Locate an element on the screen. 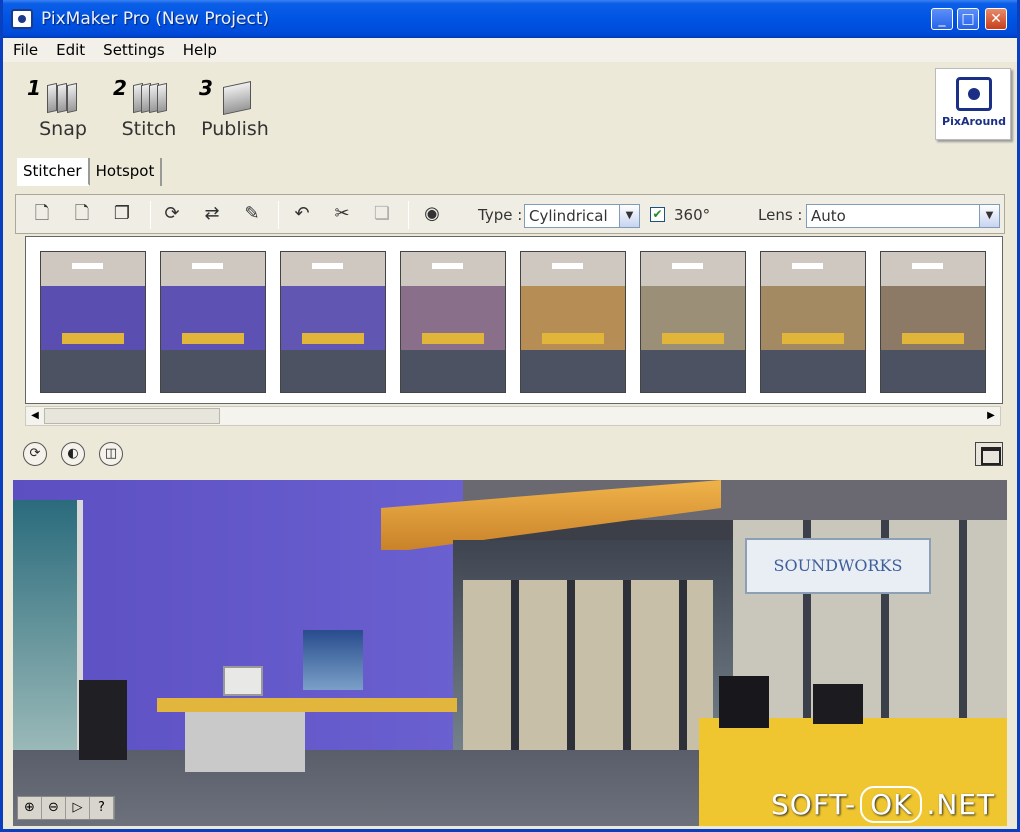 This screenshot has height=832, width=1020. lens-select: Auto ▼ is located at coordinates (903, 216).